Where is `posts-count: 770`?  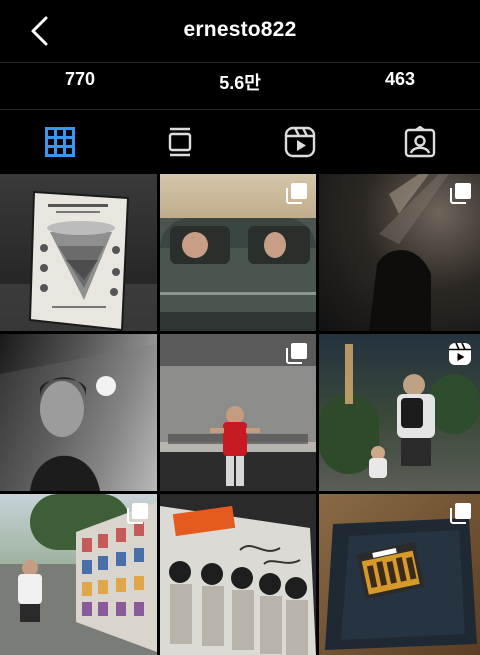
posts-count: 770 is located at coordinates (80, 79).